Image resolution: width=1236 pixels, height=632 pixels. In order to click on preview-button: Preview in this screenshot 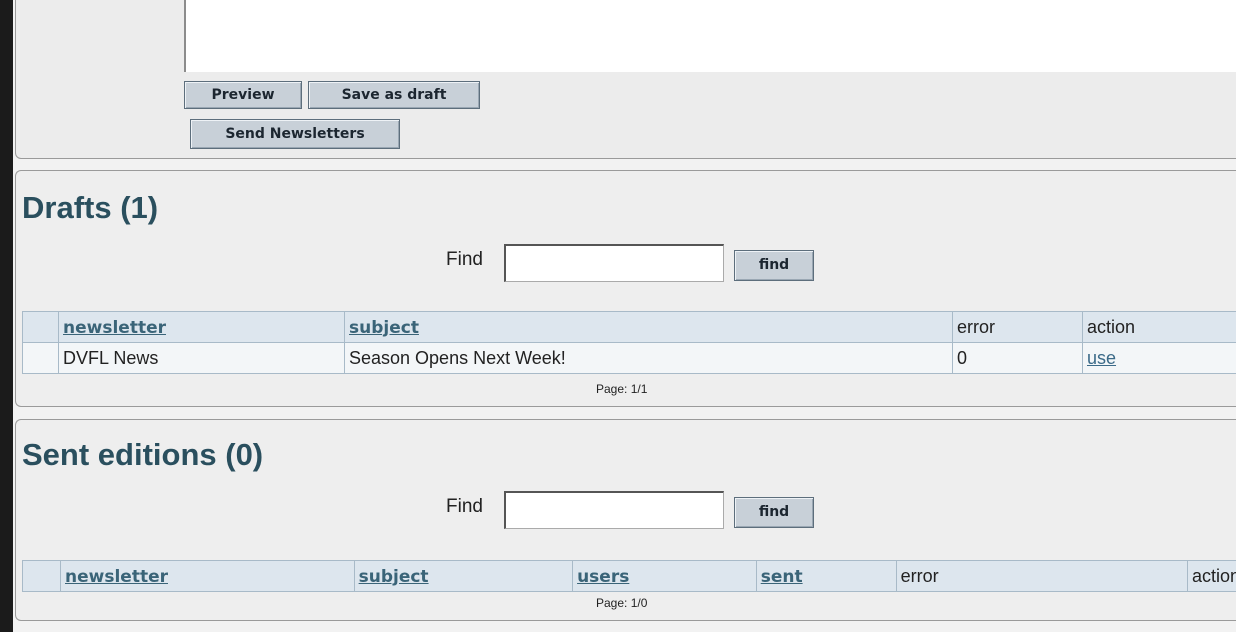, I will do `click(243, 95)`.